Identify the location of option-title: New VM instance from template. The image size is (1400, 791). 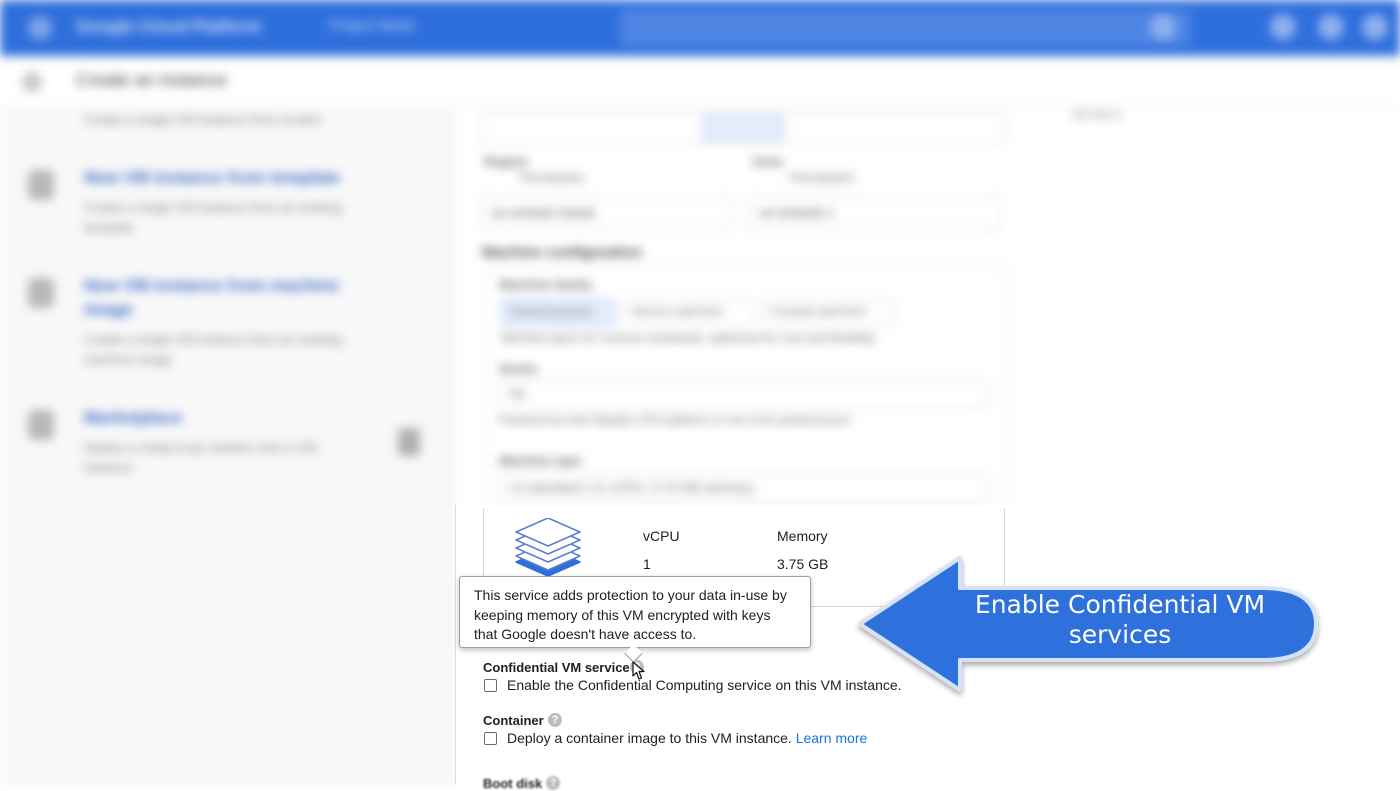
(212, 177).